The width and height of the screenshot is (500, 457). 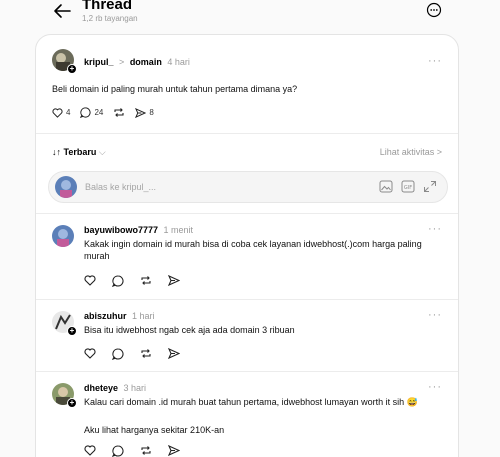 What do you see at coordinates (386, 186) in the screenshot?
I see `image-icon` at bounding box center [386, 186].